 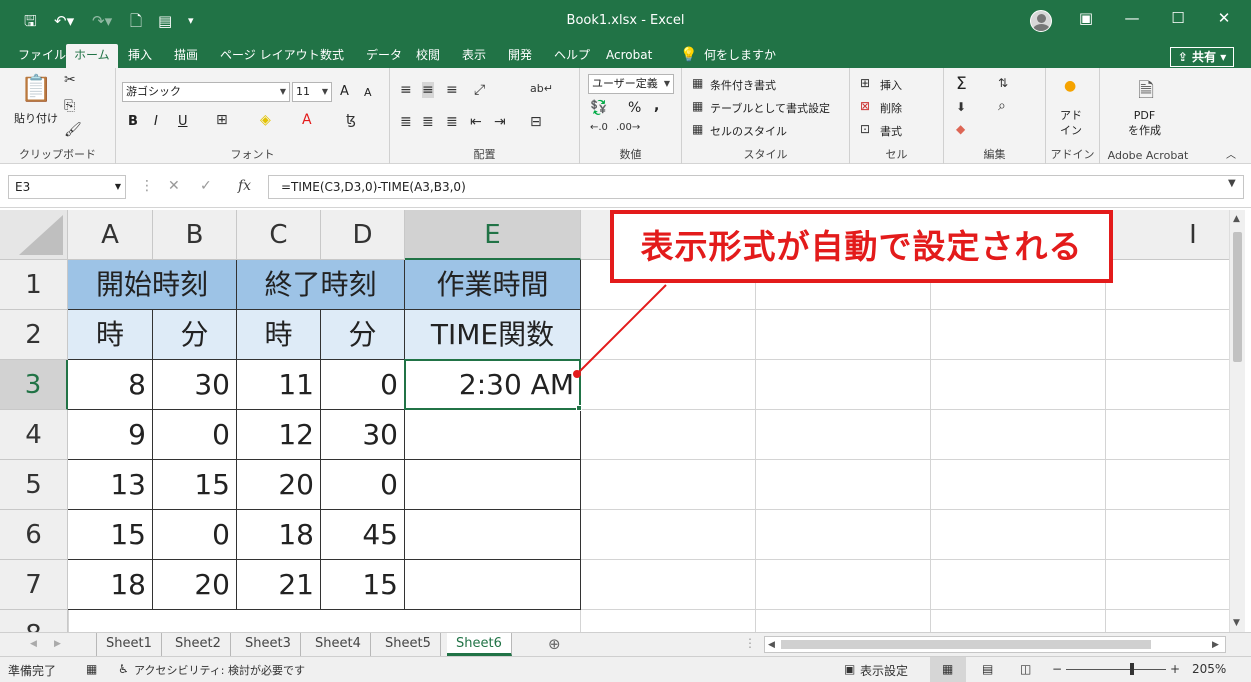 What do you see at coordinates (195, 585) in the screenshot?
I see `cell-b7: 20` at bounding box center [195, 585].